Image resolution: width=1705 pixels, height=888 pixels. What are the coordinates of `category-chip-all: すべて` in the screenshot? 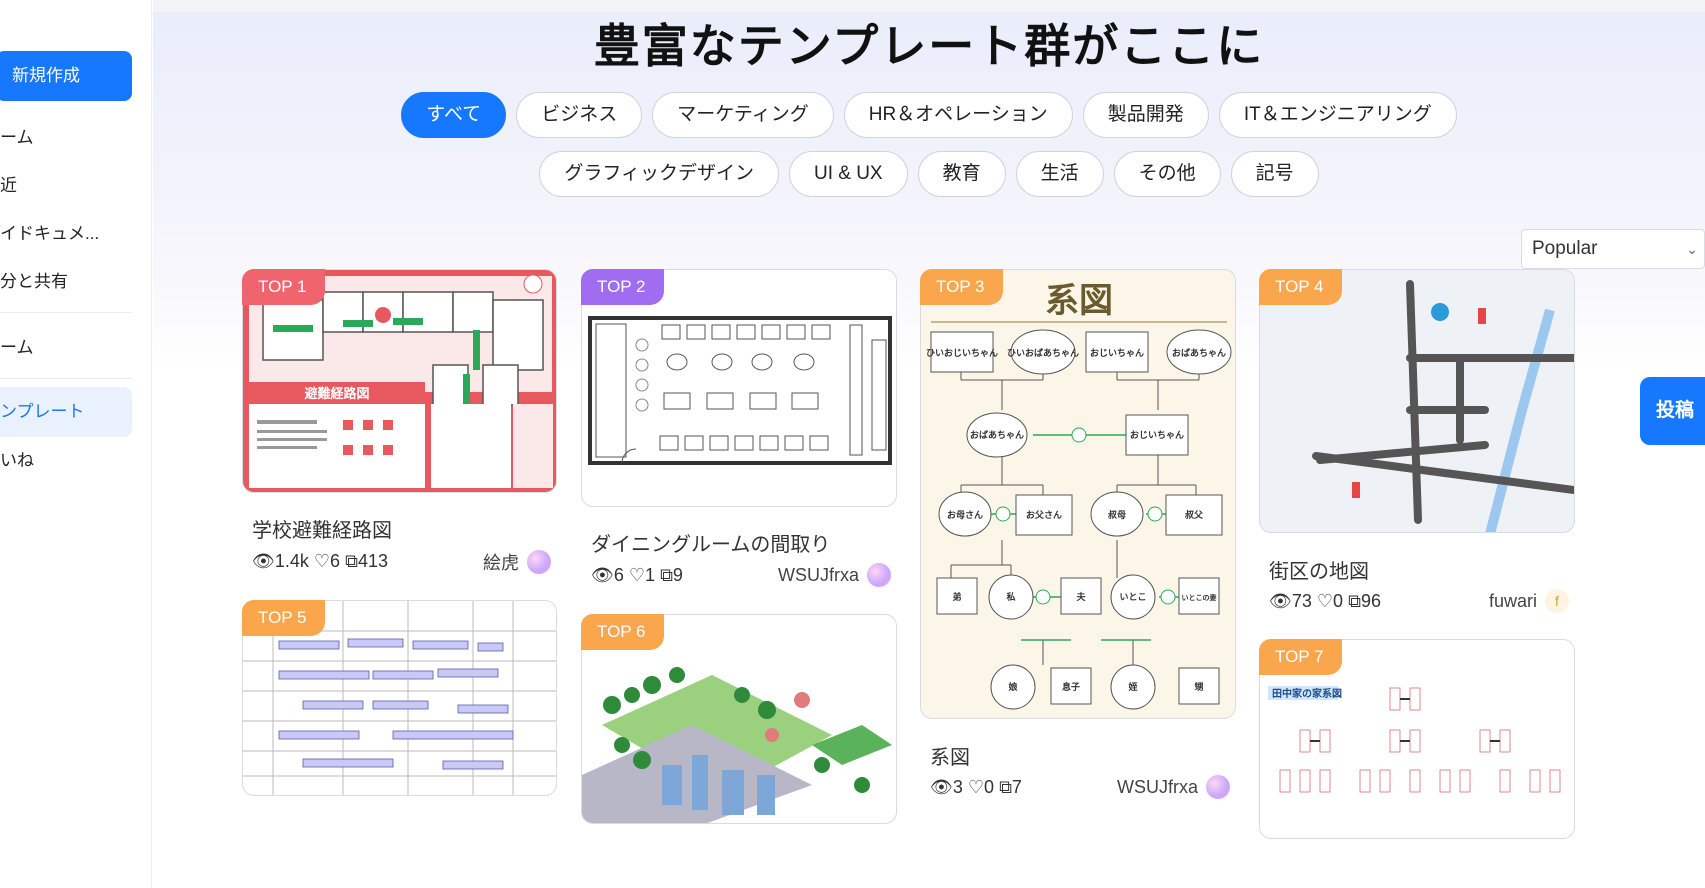 It's located at (454, 115).